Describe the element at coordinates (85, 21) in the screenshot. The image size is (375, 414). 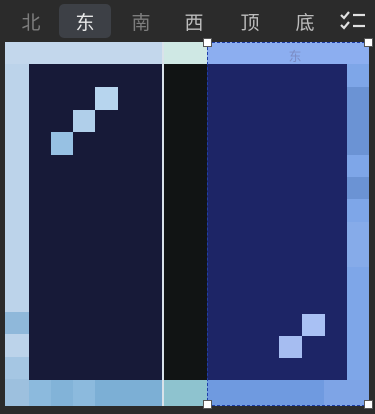
I see `tab-east: 东` at that location.